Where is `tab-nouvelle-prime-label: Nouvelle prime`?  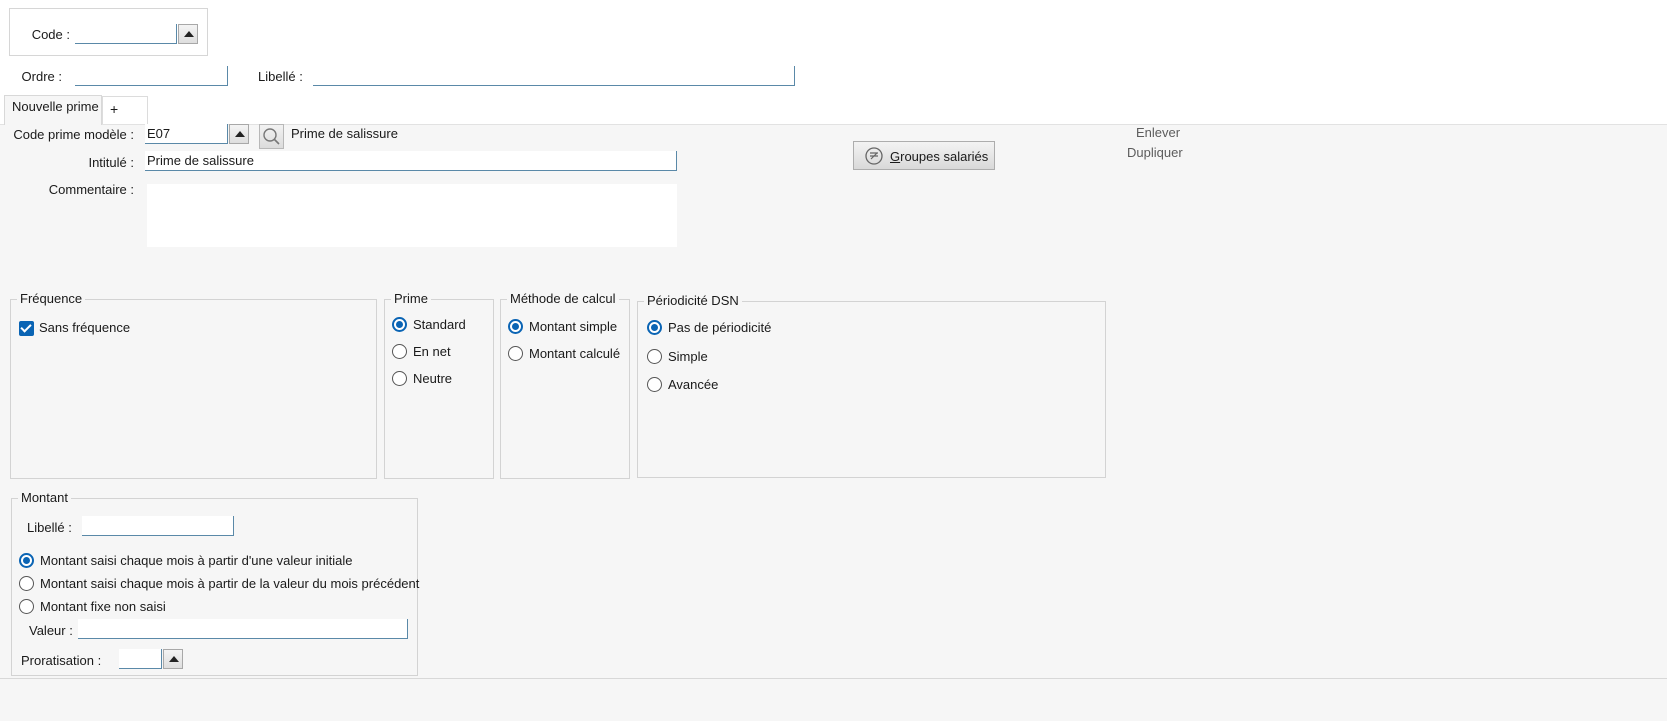 tab-nouvelle-prime-label: Nouvelle prime is located at coordinates (55, 106).